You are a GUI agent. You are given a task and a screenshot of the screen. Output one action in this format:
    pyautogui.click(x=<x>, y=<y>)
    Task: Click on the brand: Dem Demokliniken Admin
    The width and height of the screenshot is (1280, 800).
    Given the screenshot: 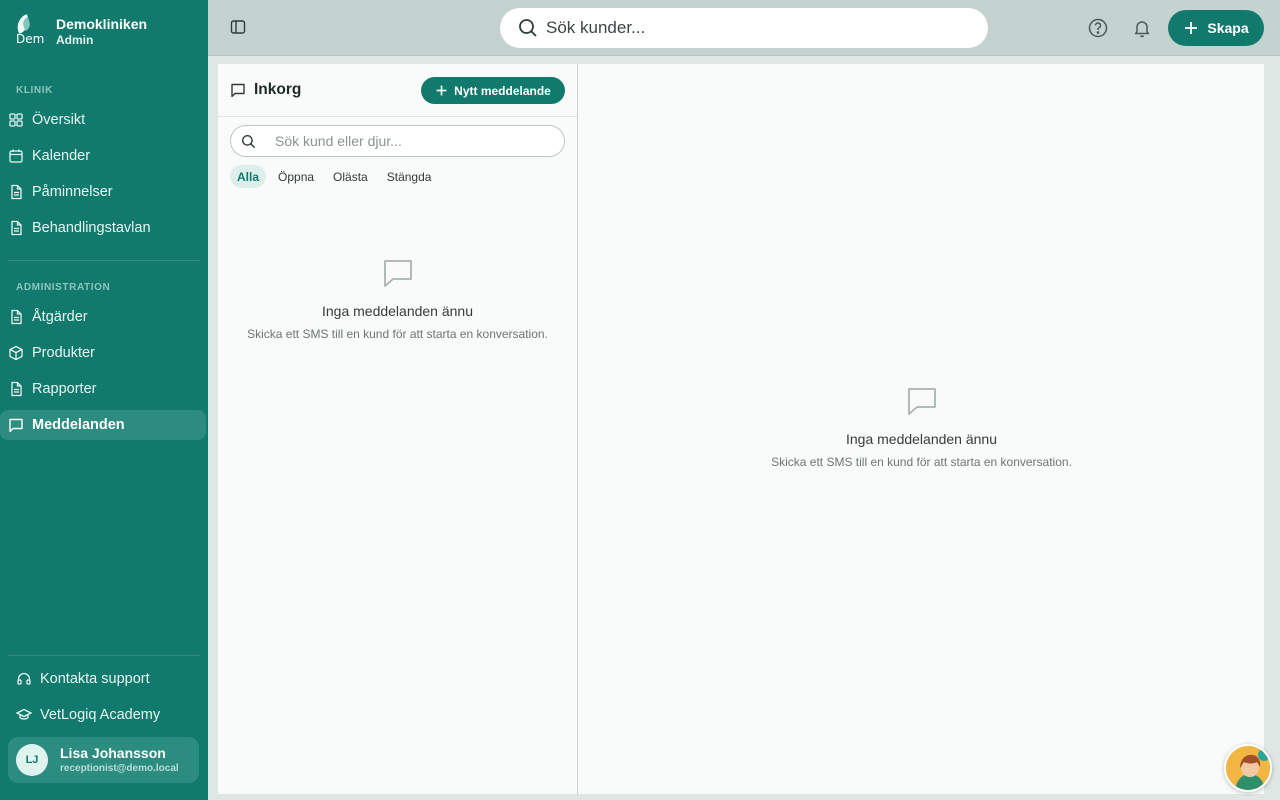 What is the action you would take?
    pyautogui.click(x=80, y=31)
    